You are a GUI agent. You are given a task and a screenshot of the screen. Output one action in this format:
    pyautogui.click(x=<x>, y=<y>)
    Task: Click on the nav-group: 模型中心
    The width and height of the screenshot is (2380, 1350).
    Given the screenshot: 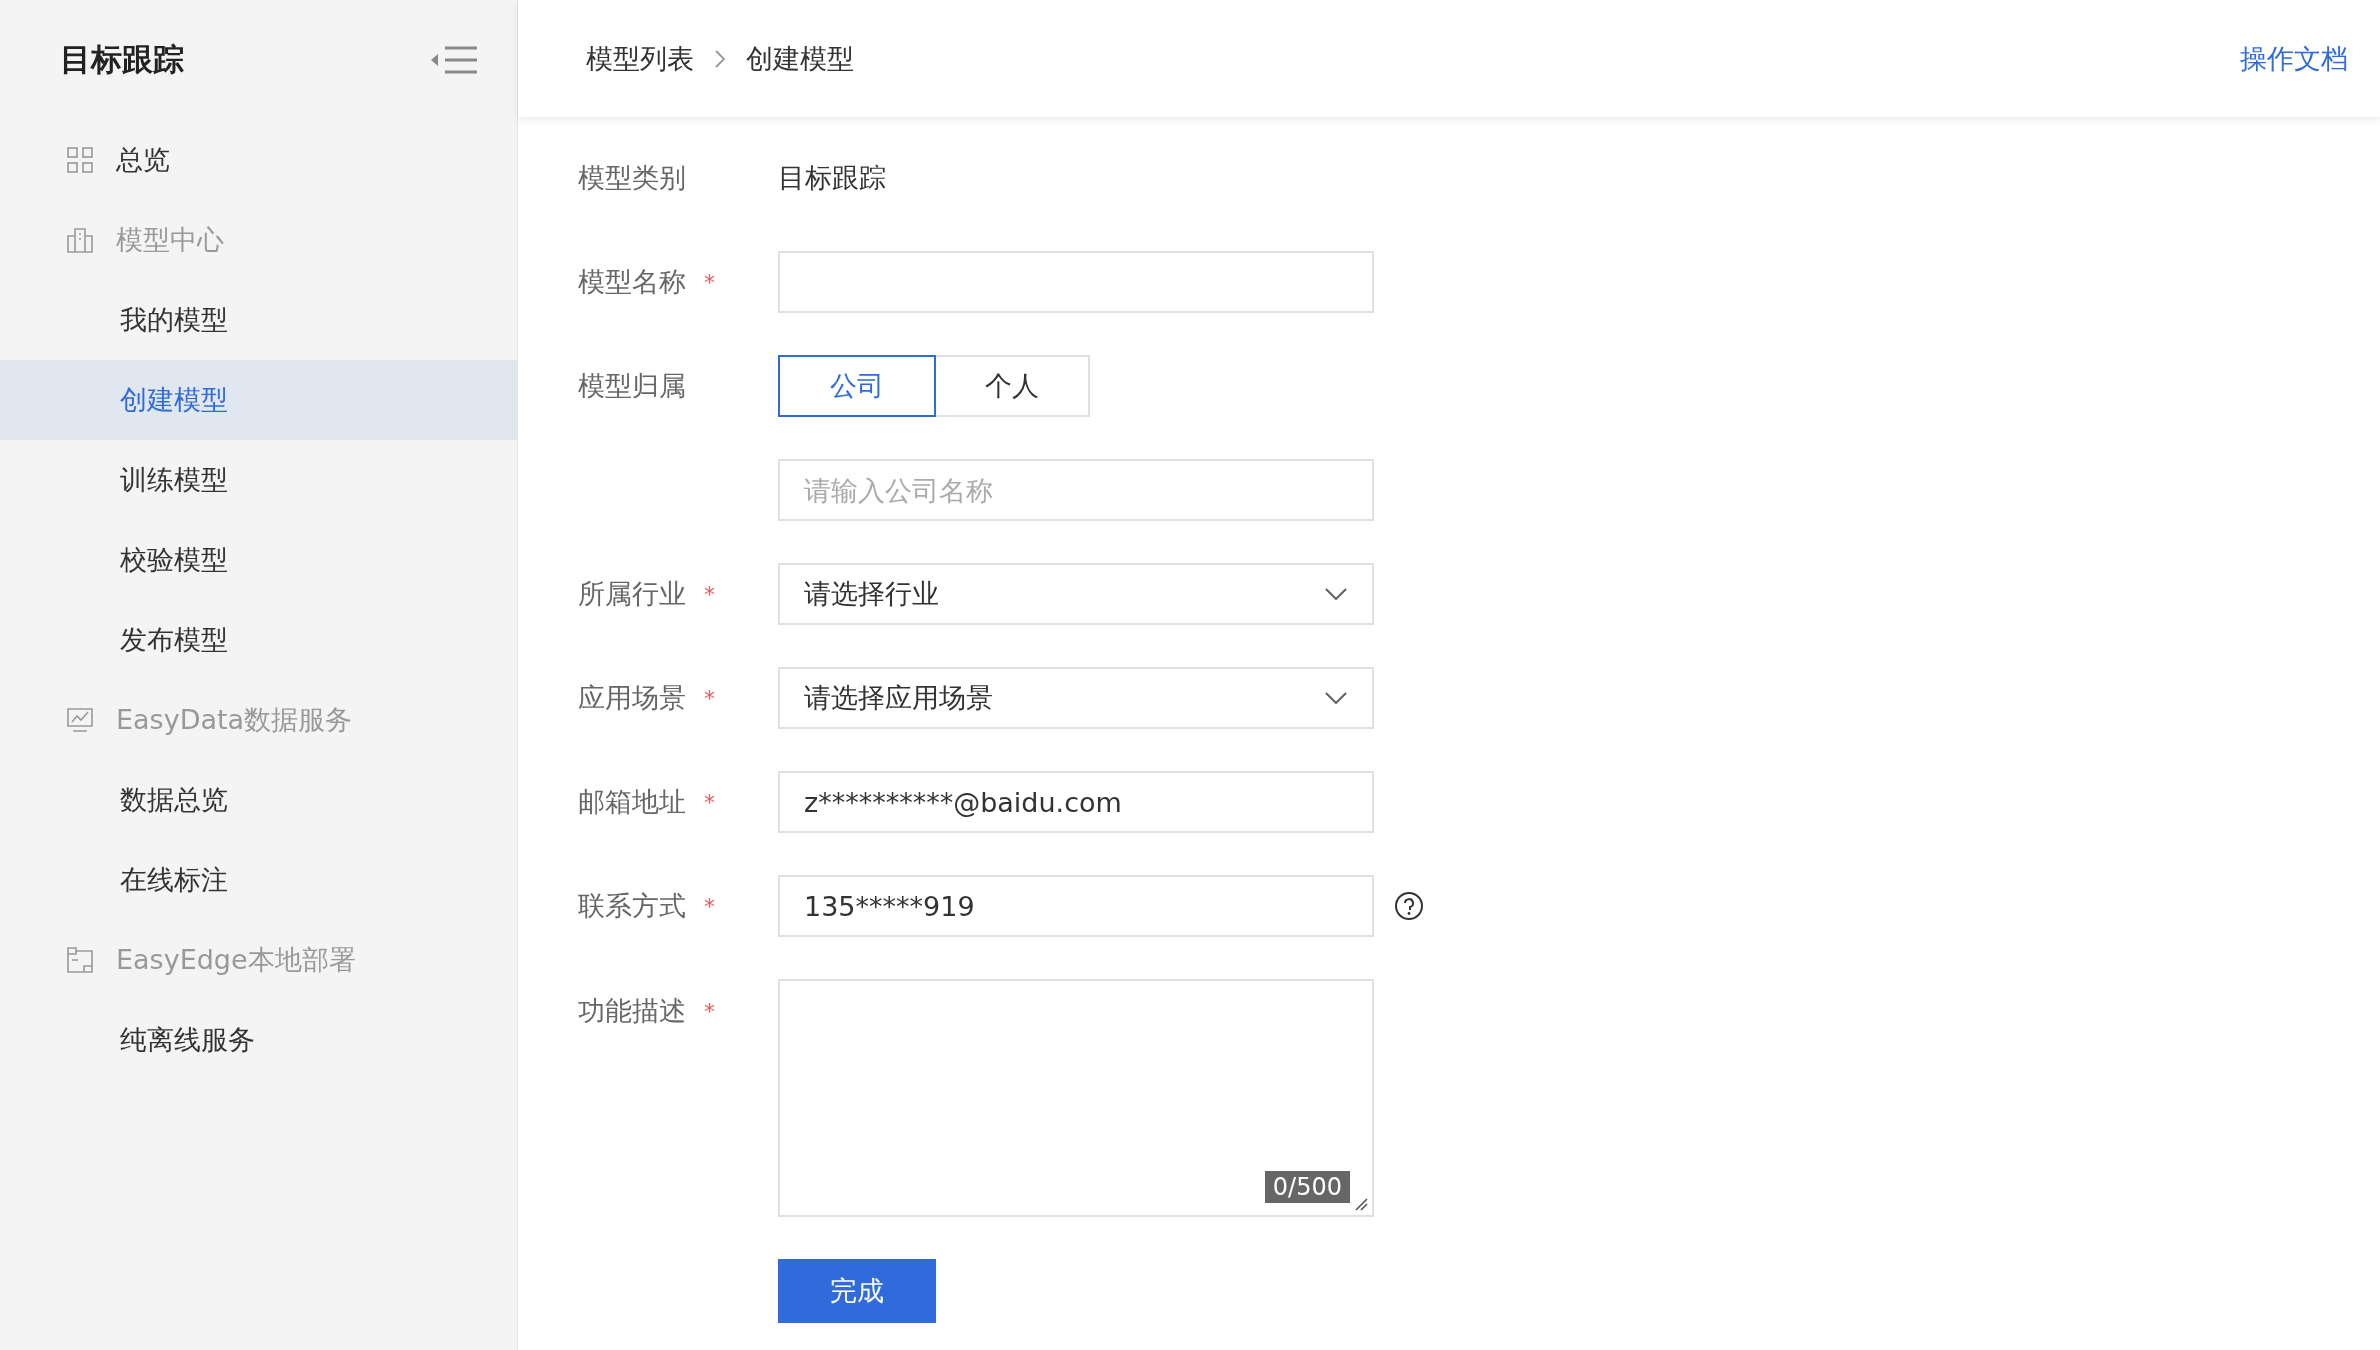 What is the action you would take?
    pyautogui.click(x=258, y=240)
    